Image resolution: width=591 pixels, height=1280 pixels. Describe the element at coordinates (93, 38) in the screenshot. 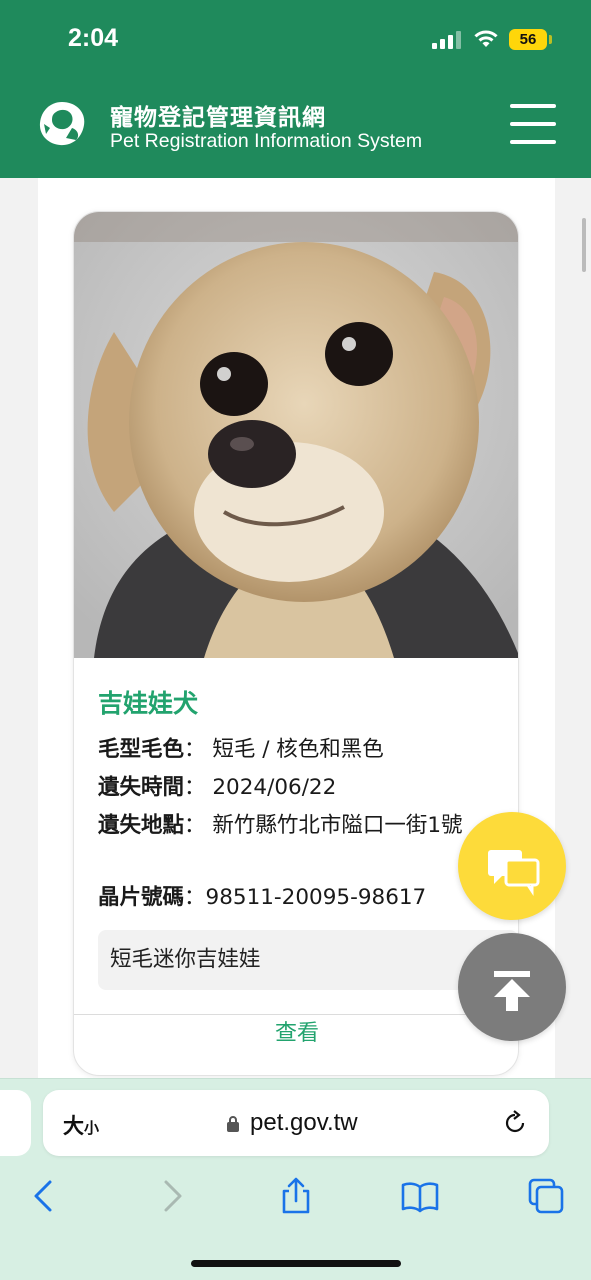

I see `status-time: 2:04` at that location.